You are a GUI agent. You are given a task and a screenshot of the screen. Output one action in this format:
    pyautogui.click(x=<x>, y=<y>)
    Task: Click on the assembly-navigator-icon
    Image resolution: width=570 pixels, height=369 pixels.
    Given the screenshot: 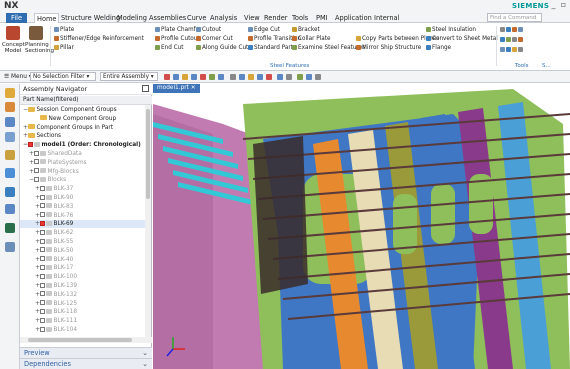 What is the action you would take?
    pyautogui.click(x=10, y=93)
    